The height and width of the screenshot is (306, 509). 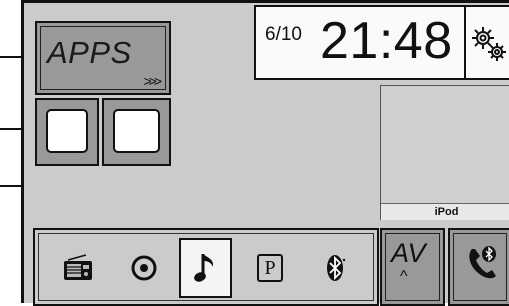 I want to click on bluetooth-icon, so click(x=336, y=268).